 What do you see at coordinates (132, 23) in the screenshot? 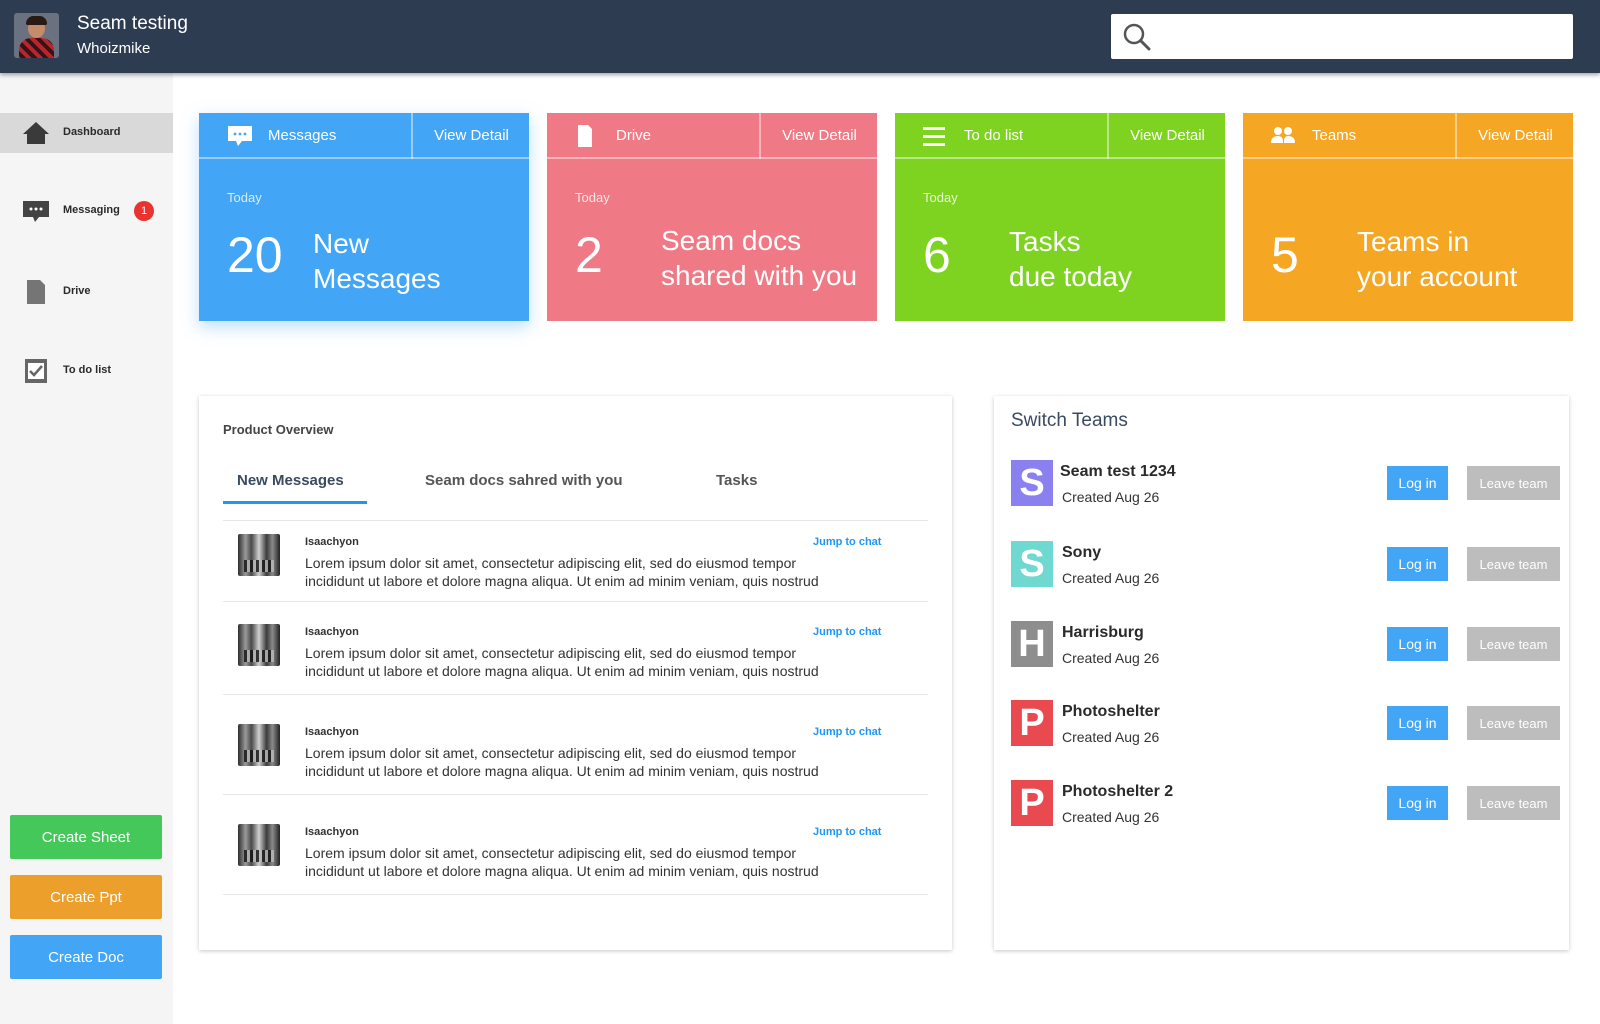
I see `user-name: Seam testing` at bounding box center [132, 23].